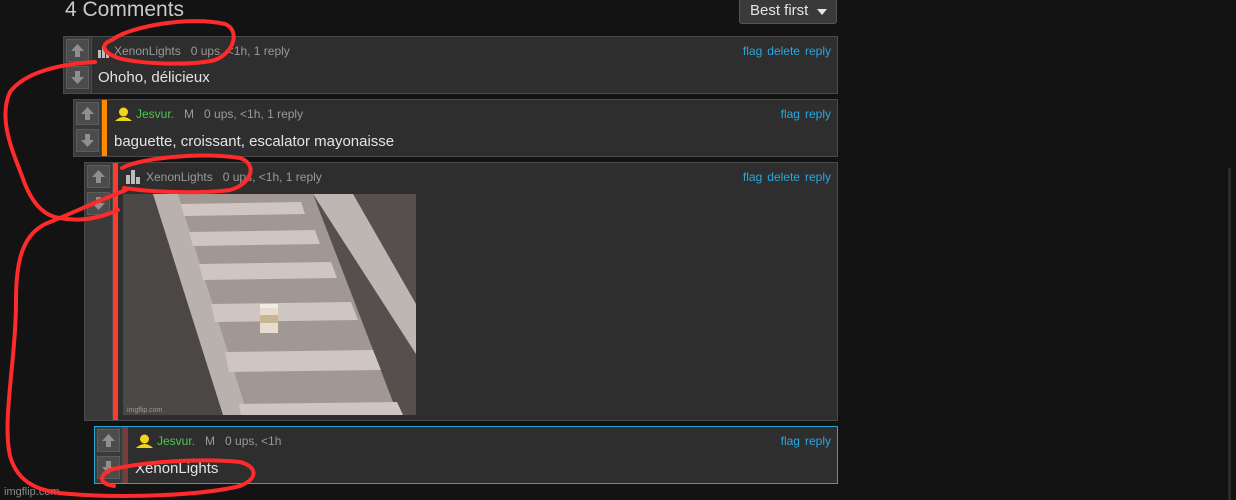  What do you see at coordinates (32, 492) in the screenshot?
I see `imgflip-watermark: imgflip.com` at bounding box center [32, 492].